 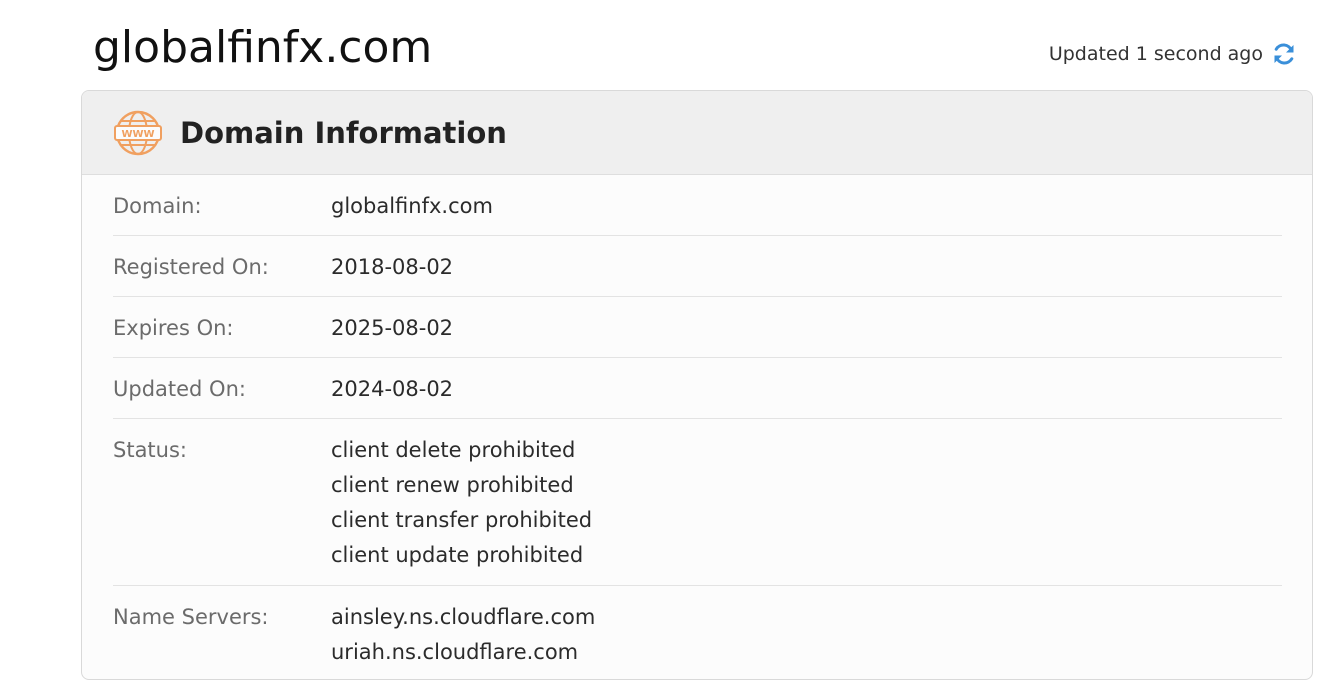 I want to click on registered-on-value: 2018-08-02, so click(x=392, y=267).